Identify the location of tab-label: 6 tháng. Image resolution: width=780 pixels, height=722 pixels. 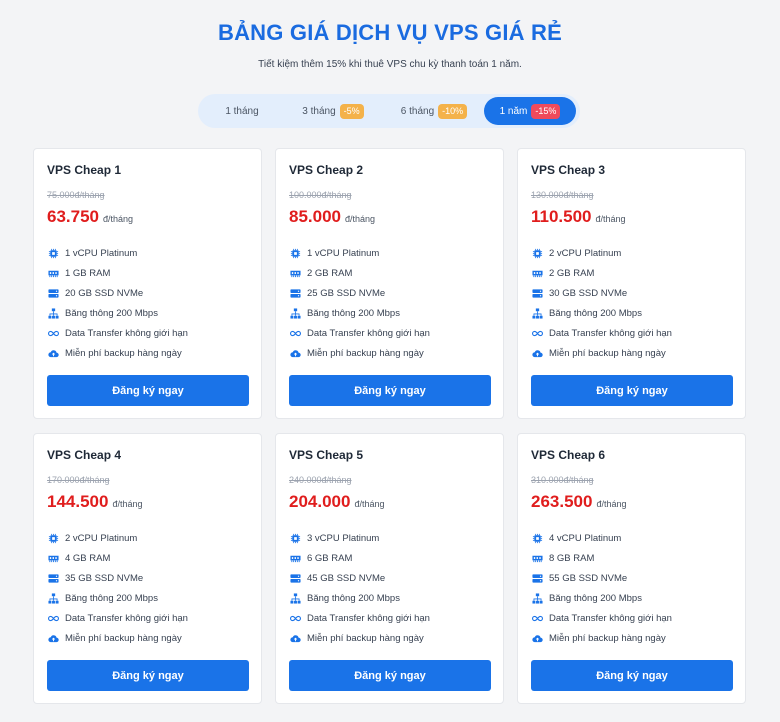
(417, 111).